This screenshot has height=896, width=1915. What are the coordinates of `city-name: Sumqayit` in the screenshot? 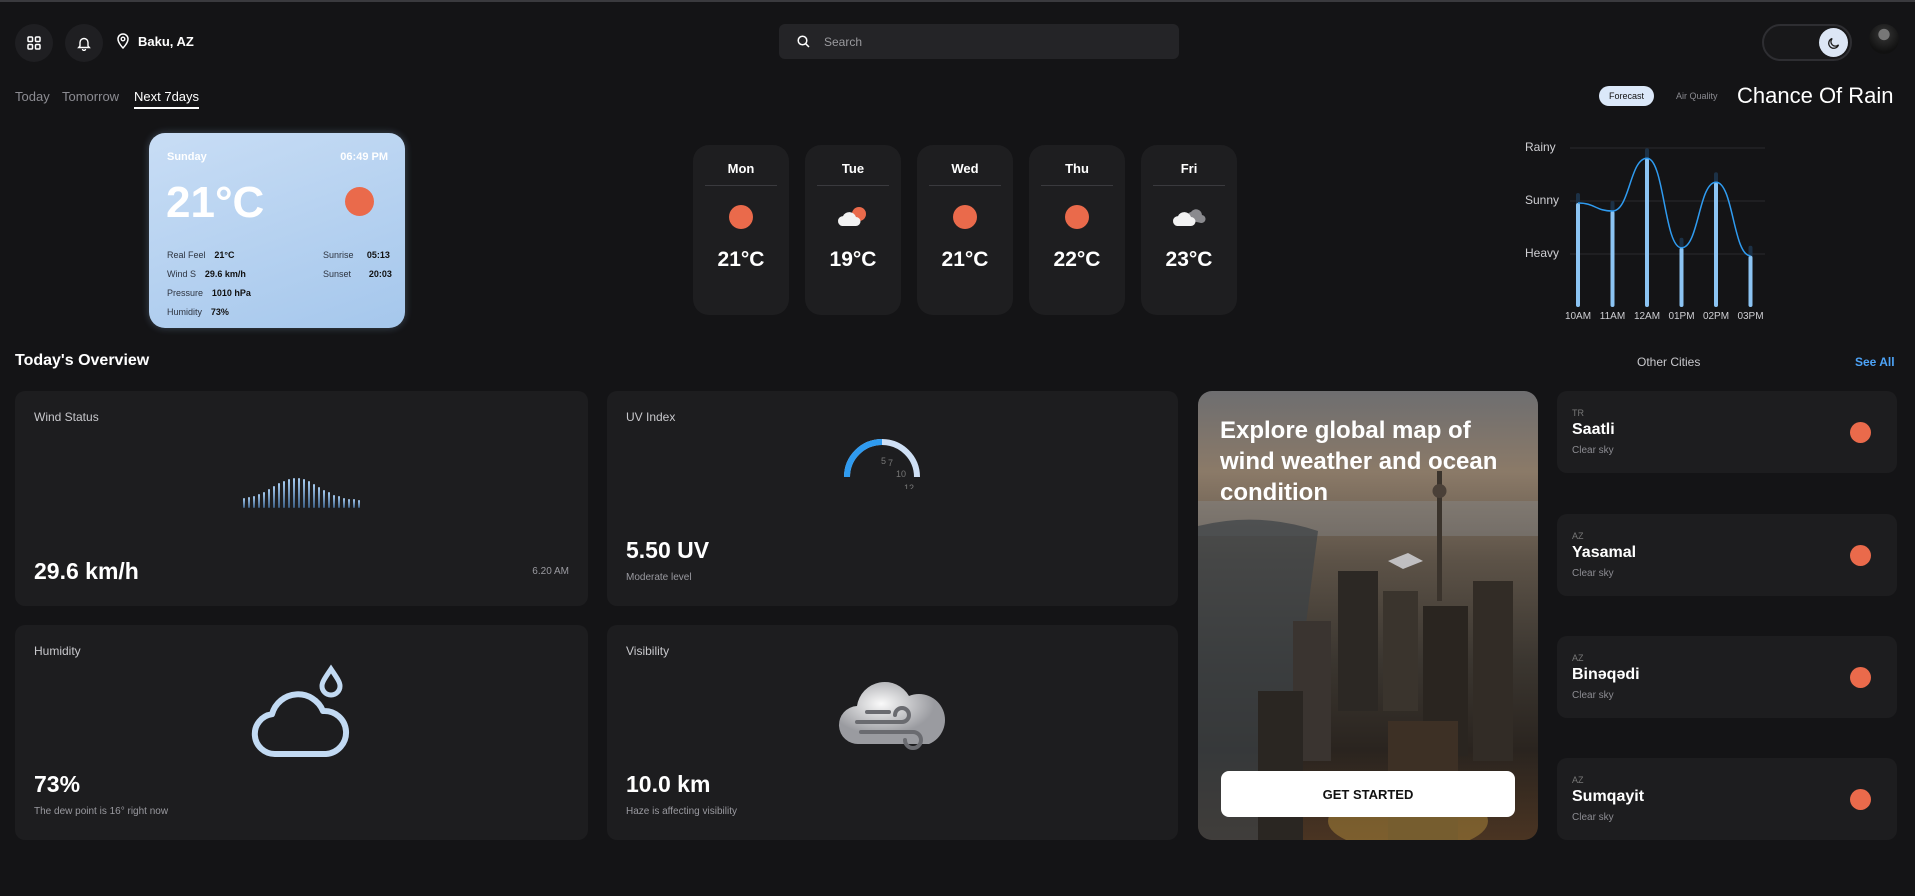 It's located at (1608, 796).